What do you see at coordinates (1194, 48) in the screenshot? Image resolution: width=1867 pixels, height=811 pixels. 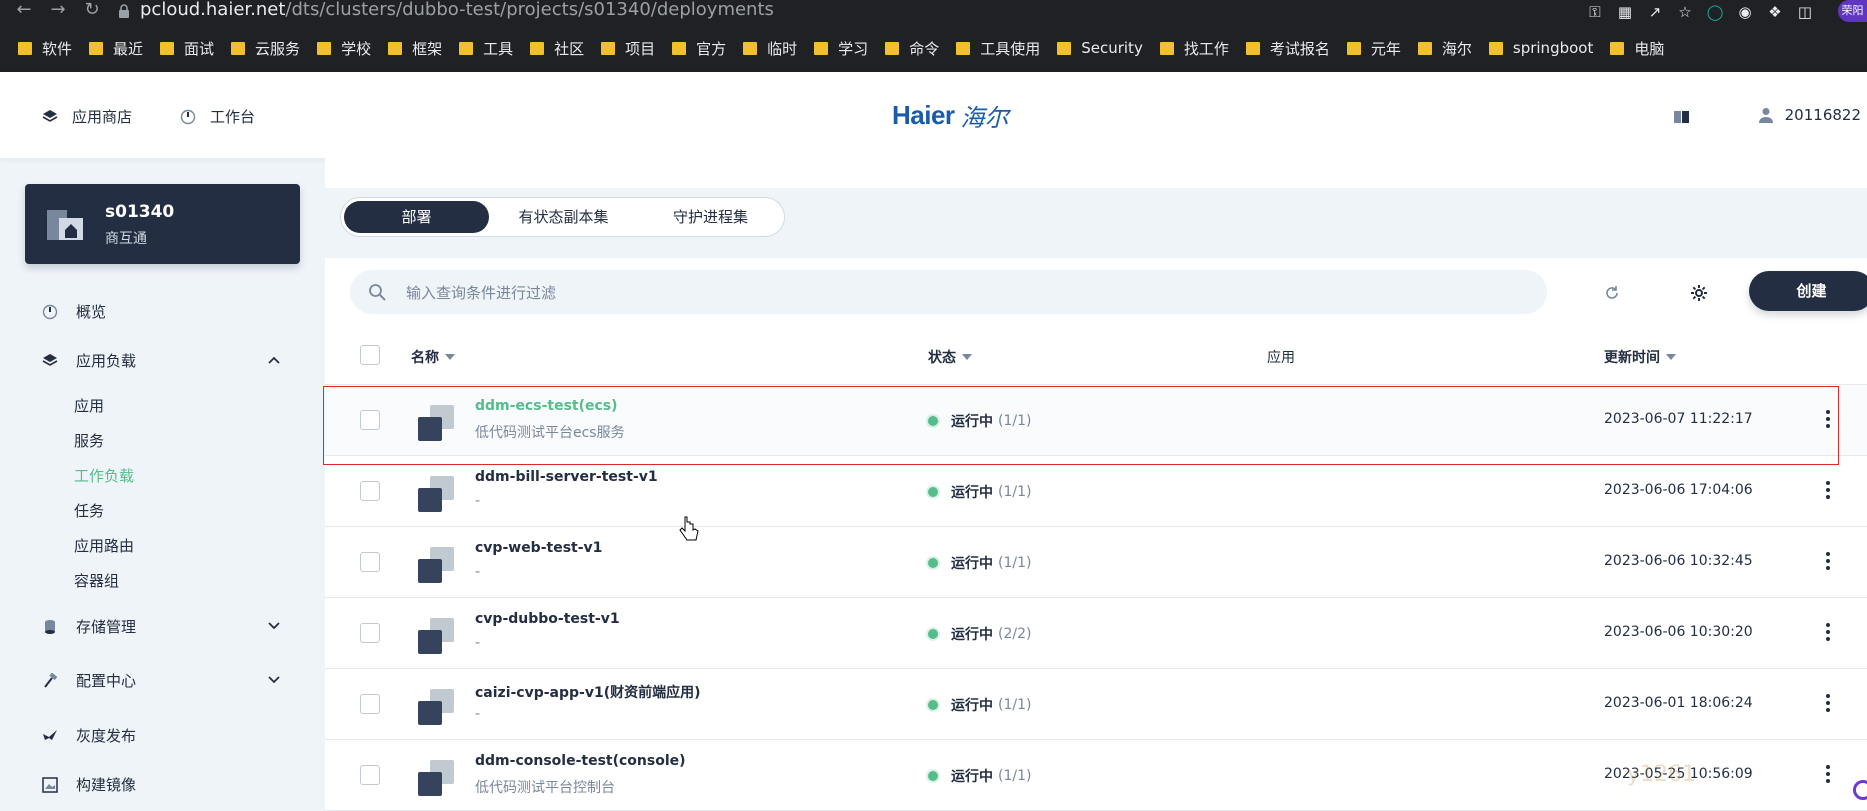 I see `bookmark-item: 找工作` at bounding box center [1194, 48].